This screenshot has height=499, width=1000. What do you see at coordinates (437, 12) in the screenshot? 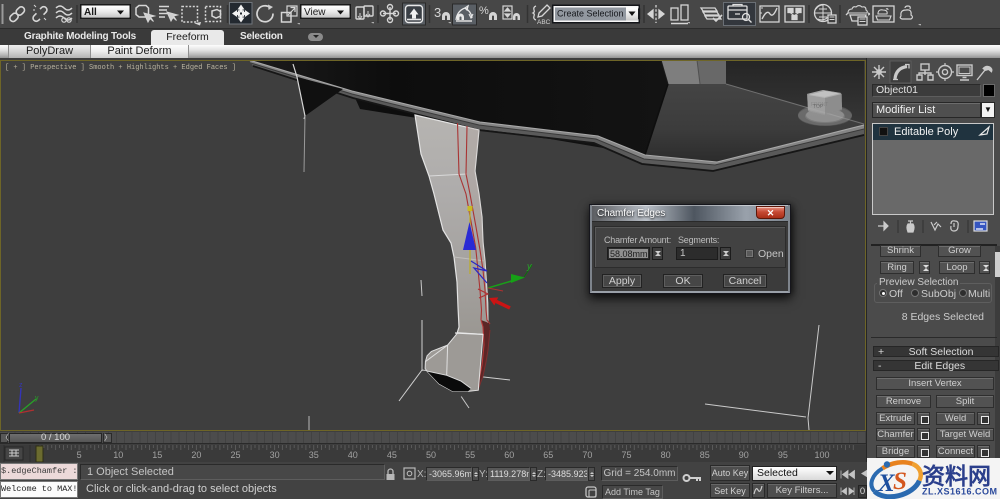
I see `svg-text: 3` at bounding box center [437, 12].